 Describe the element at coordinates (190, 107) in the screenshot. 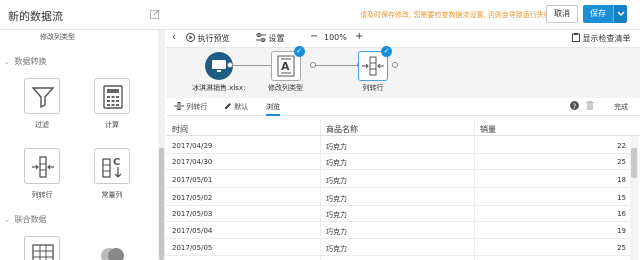

I see `tab-column-to-row: 列转行` at that location.